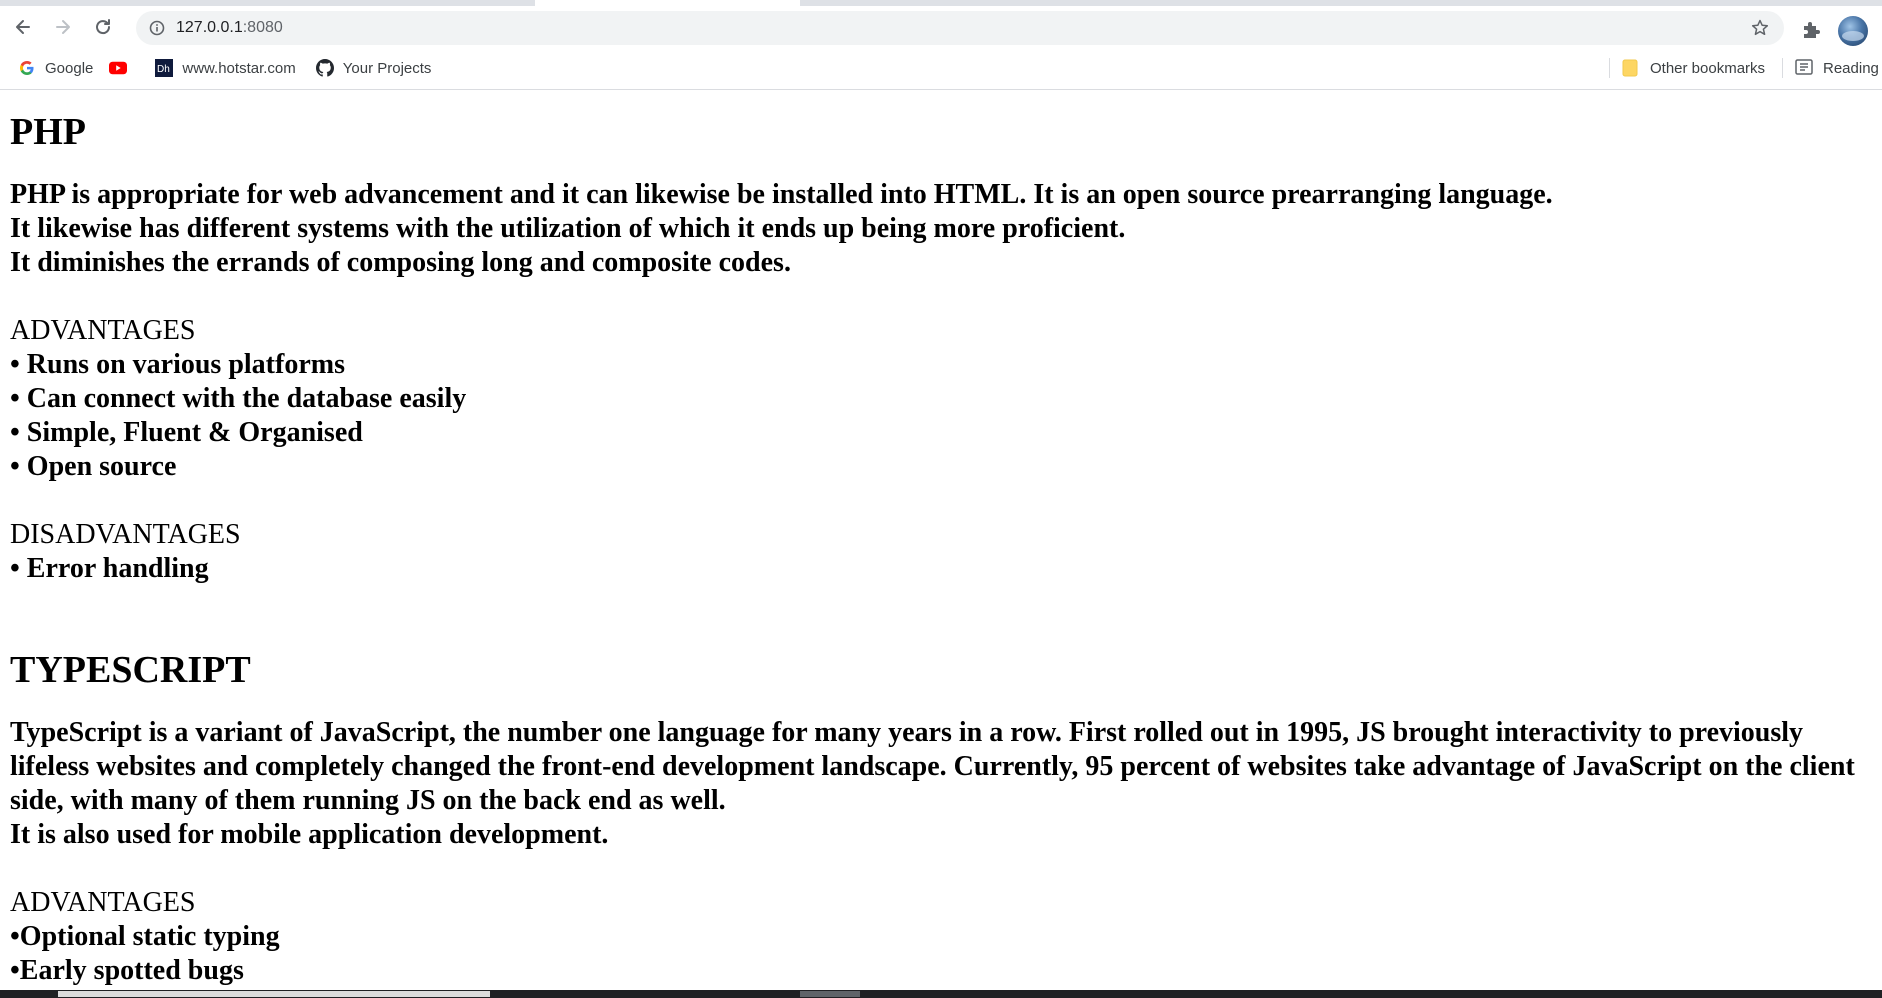 This screenshot has width=1882, height=998. Describe the element at coordinates (69, 68) in the screenshot. I see `bookmark-label: Google` at that location.